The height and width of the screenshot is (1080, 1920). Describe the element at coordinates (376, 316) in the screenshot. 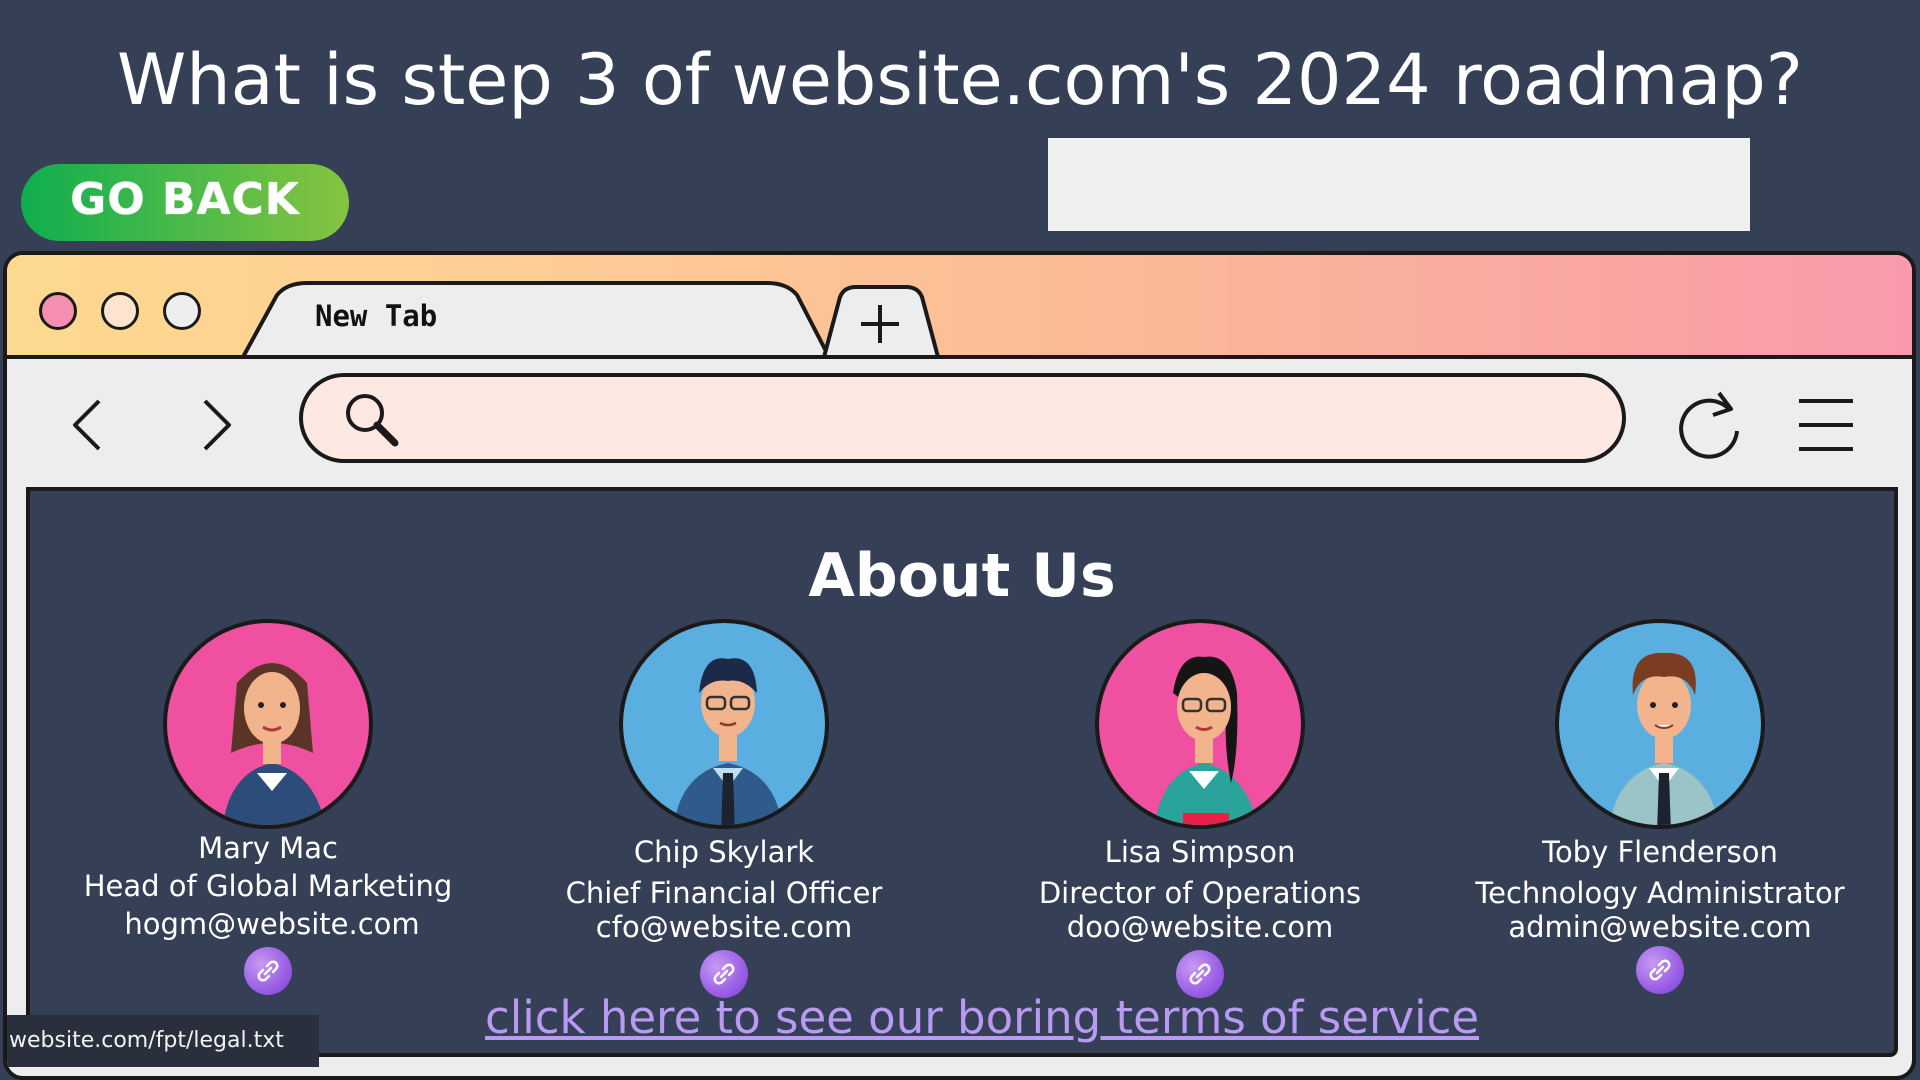

I see `tab-title: New Tab` at that location.